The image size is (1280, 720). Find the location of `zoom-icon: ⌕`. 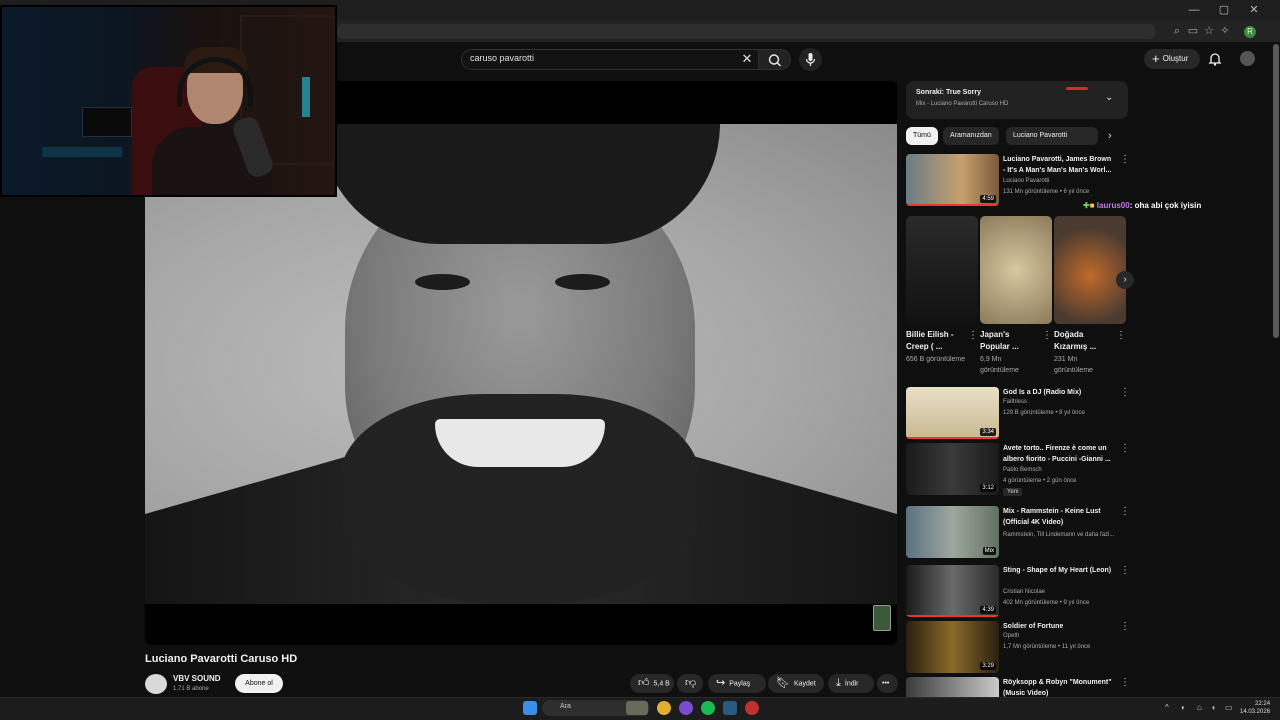

zoom-icon: ⌕ is located at coordinates (1177, 31).